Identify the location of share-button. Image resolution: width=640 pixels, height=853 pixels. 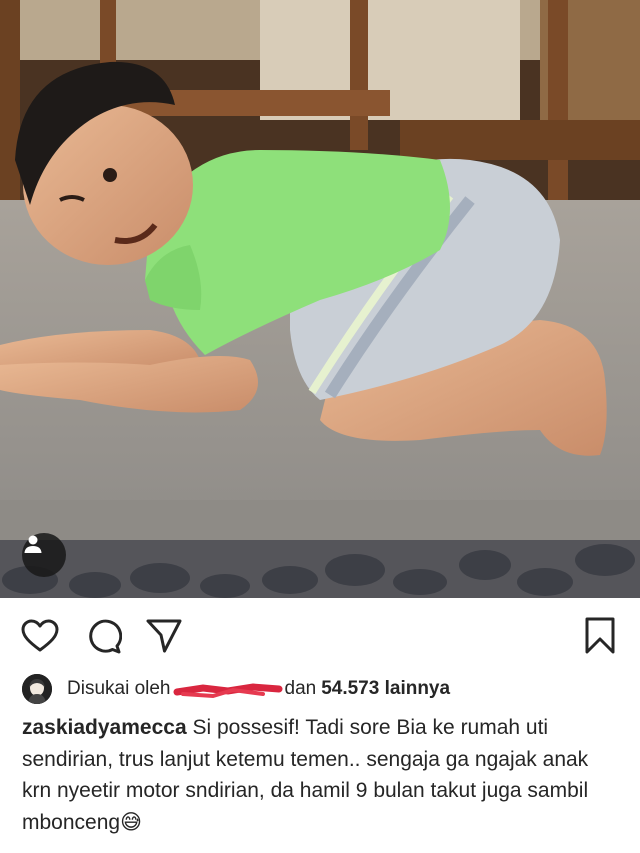
(164, 636).